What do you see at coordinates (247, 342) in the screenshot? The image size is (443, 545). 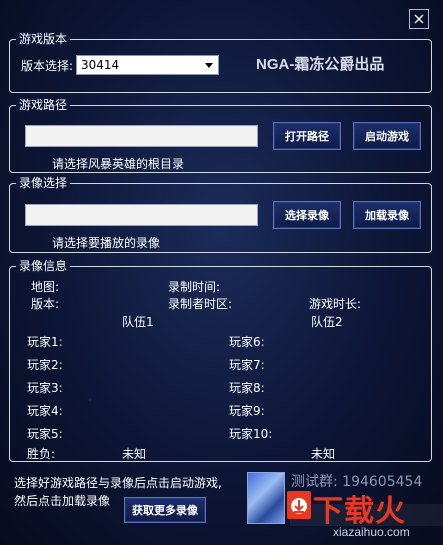 I see `player-6-label: 玩家6:` at bounding box center [247, 342].